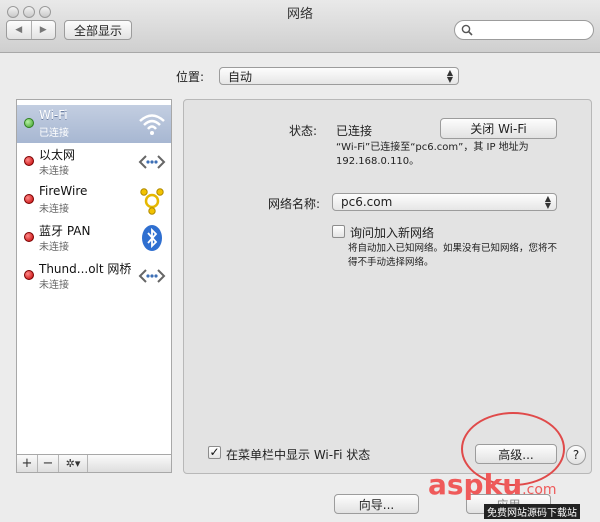 The image size is (600, 522). What do you see at coordinates (53, 115) in the screenshot?
I see `service-name: Wi-Fi` at bounding box center [53, 115].